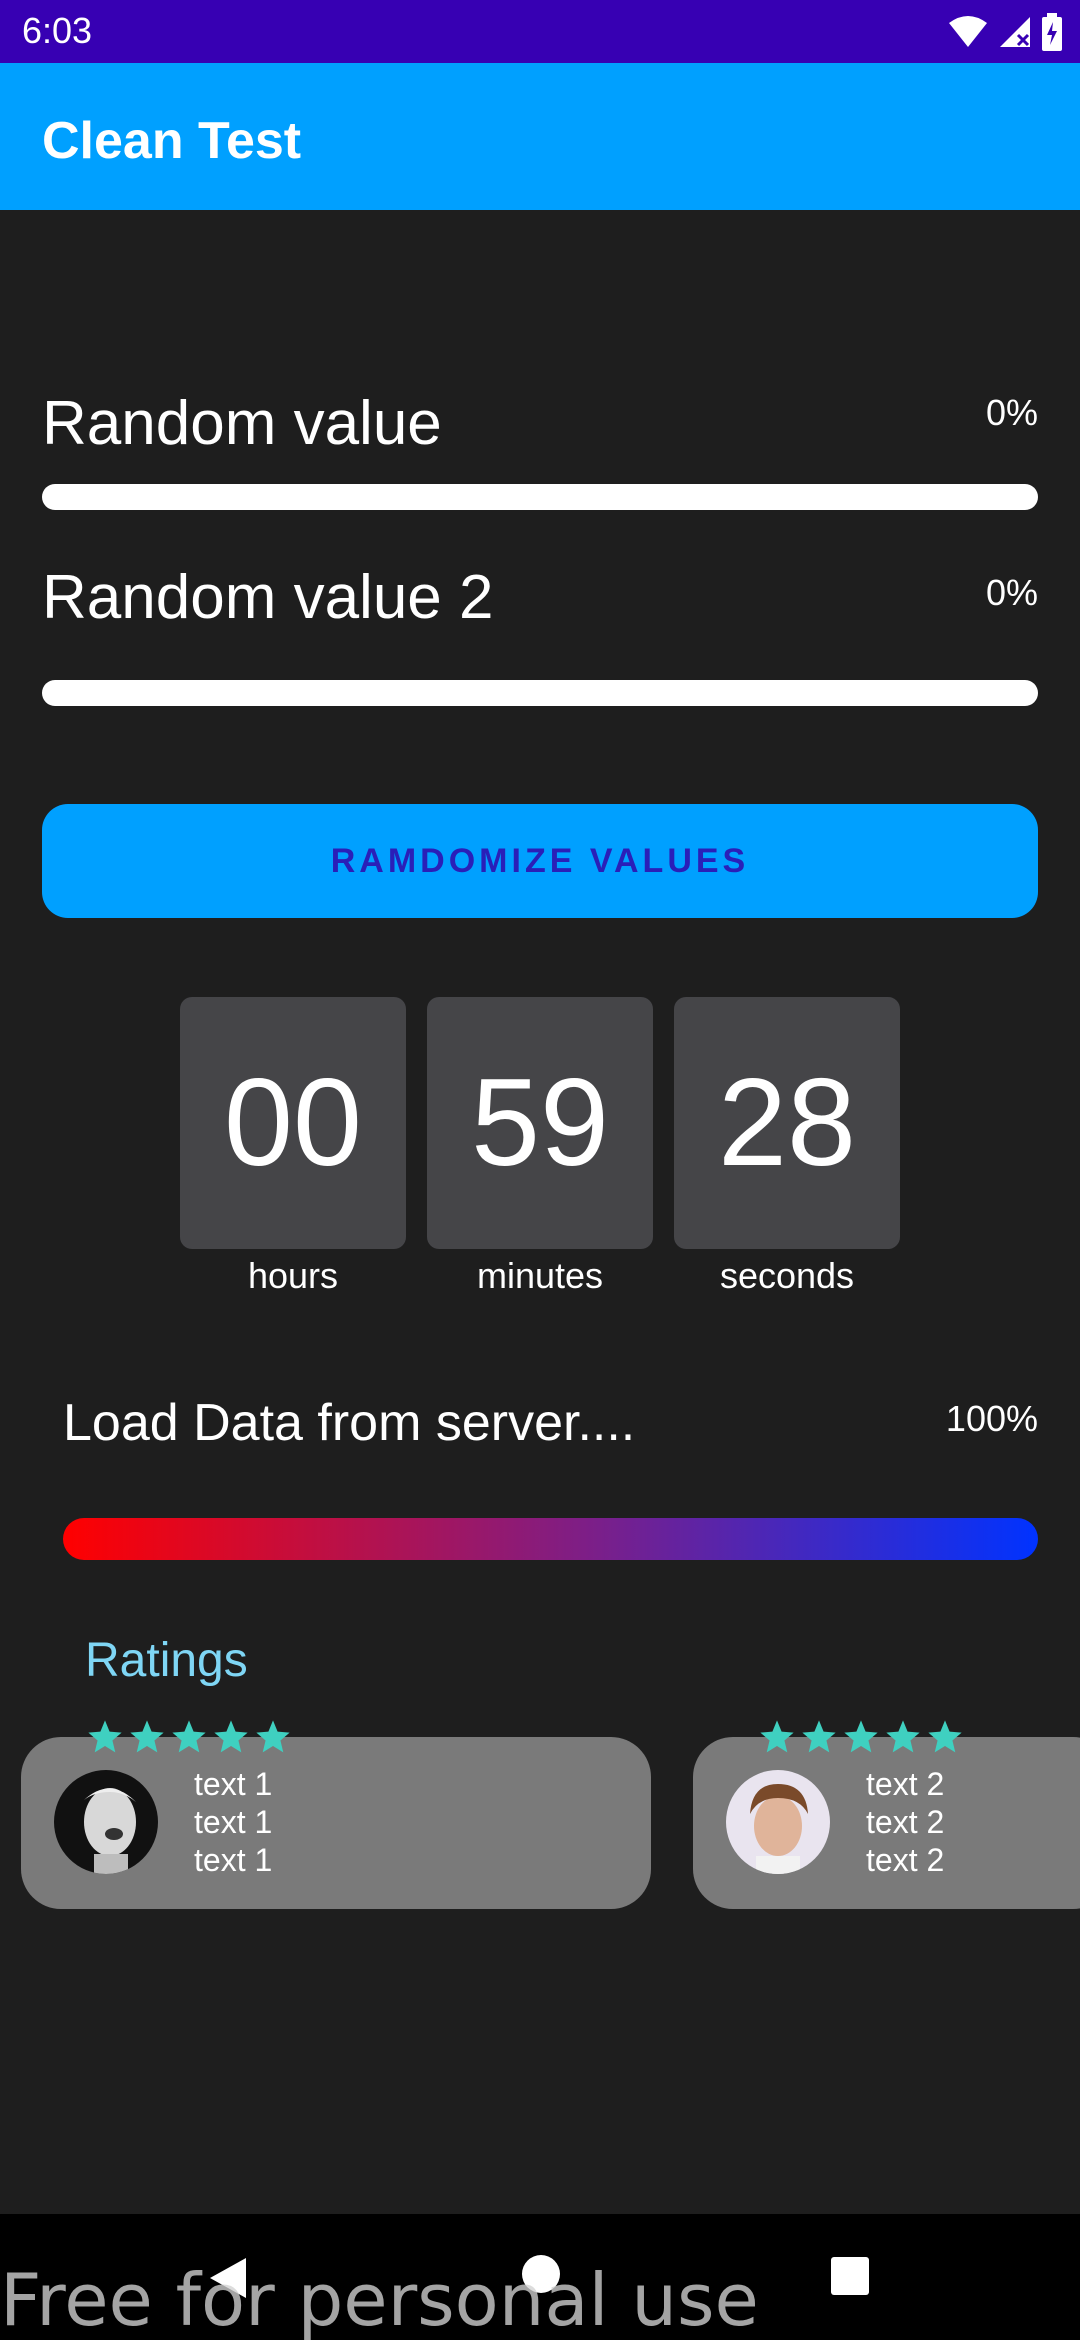 The image size is (1080, 2340). What do you see at coordinates (787, 1275) in the screenshot?
I see `seconds-label: seconds` at bounding box center [787, 1275].